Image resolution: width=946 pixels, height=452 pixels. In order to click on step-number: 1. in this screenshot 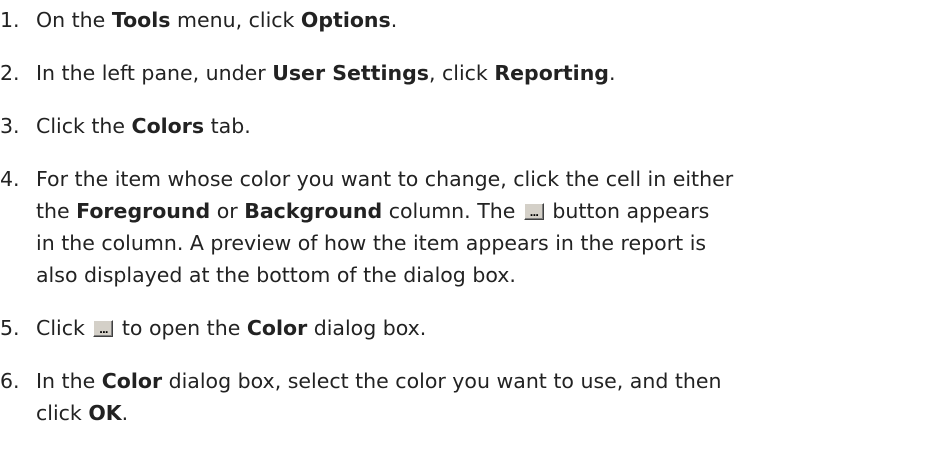, I will do `click(10, 20)`.